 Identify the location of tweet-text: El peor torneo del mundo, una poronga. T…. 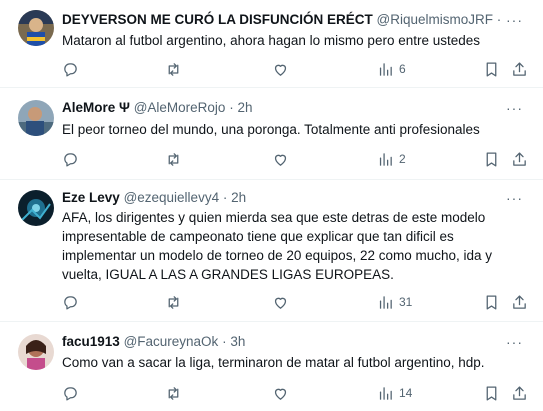
(271, 129).